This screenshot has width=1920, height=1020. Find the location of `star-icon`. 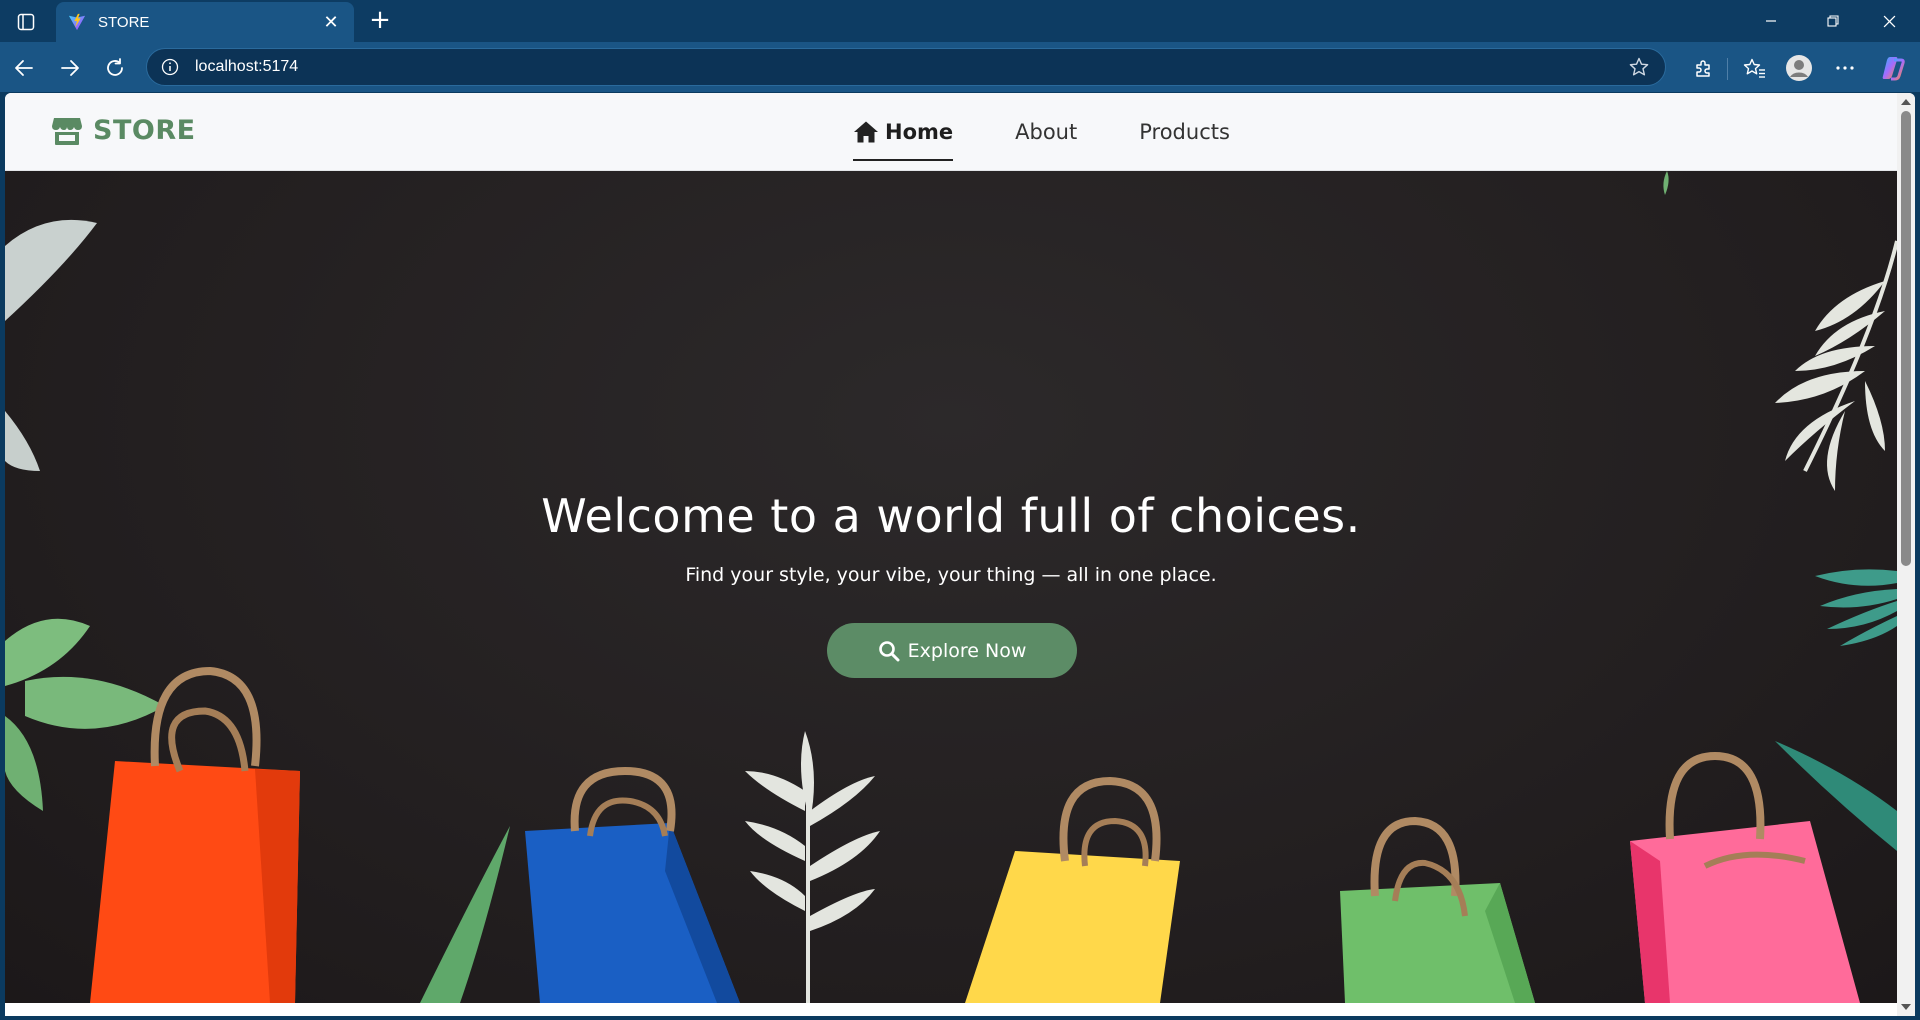

star-icon is located at coordinates (1639, 66).